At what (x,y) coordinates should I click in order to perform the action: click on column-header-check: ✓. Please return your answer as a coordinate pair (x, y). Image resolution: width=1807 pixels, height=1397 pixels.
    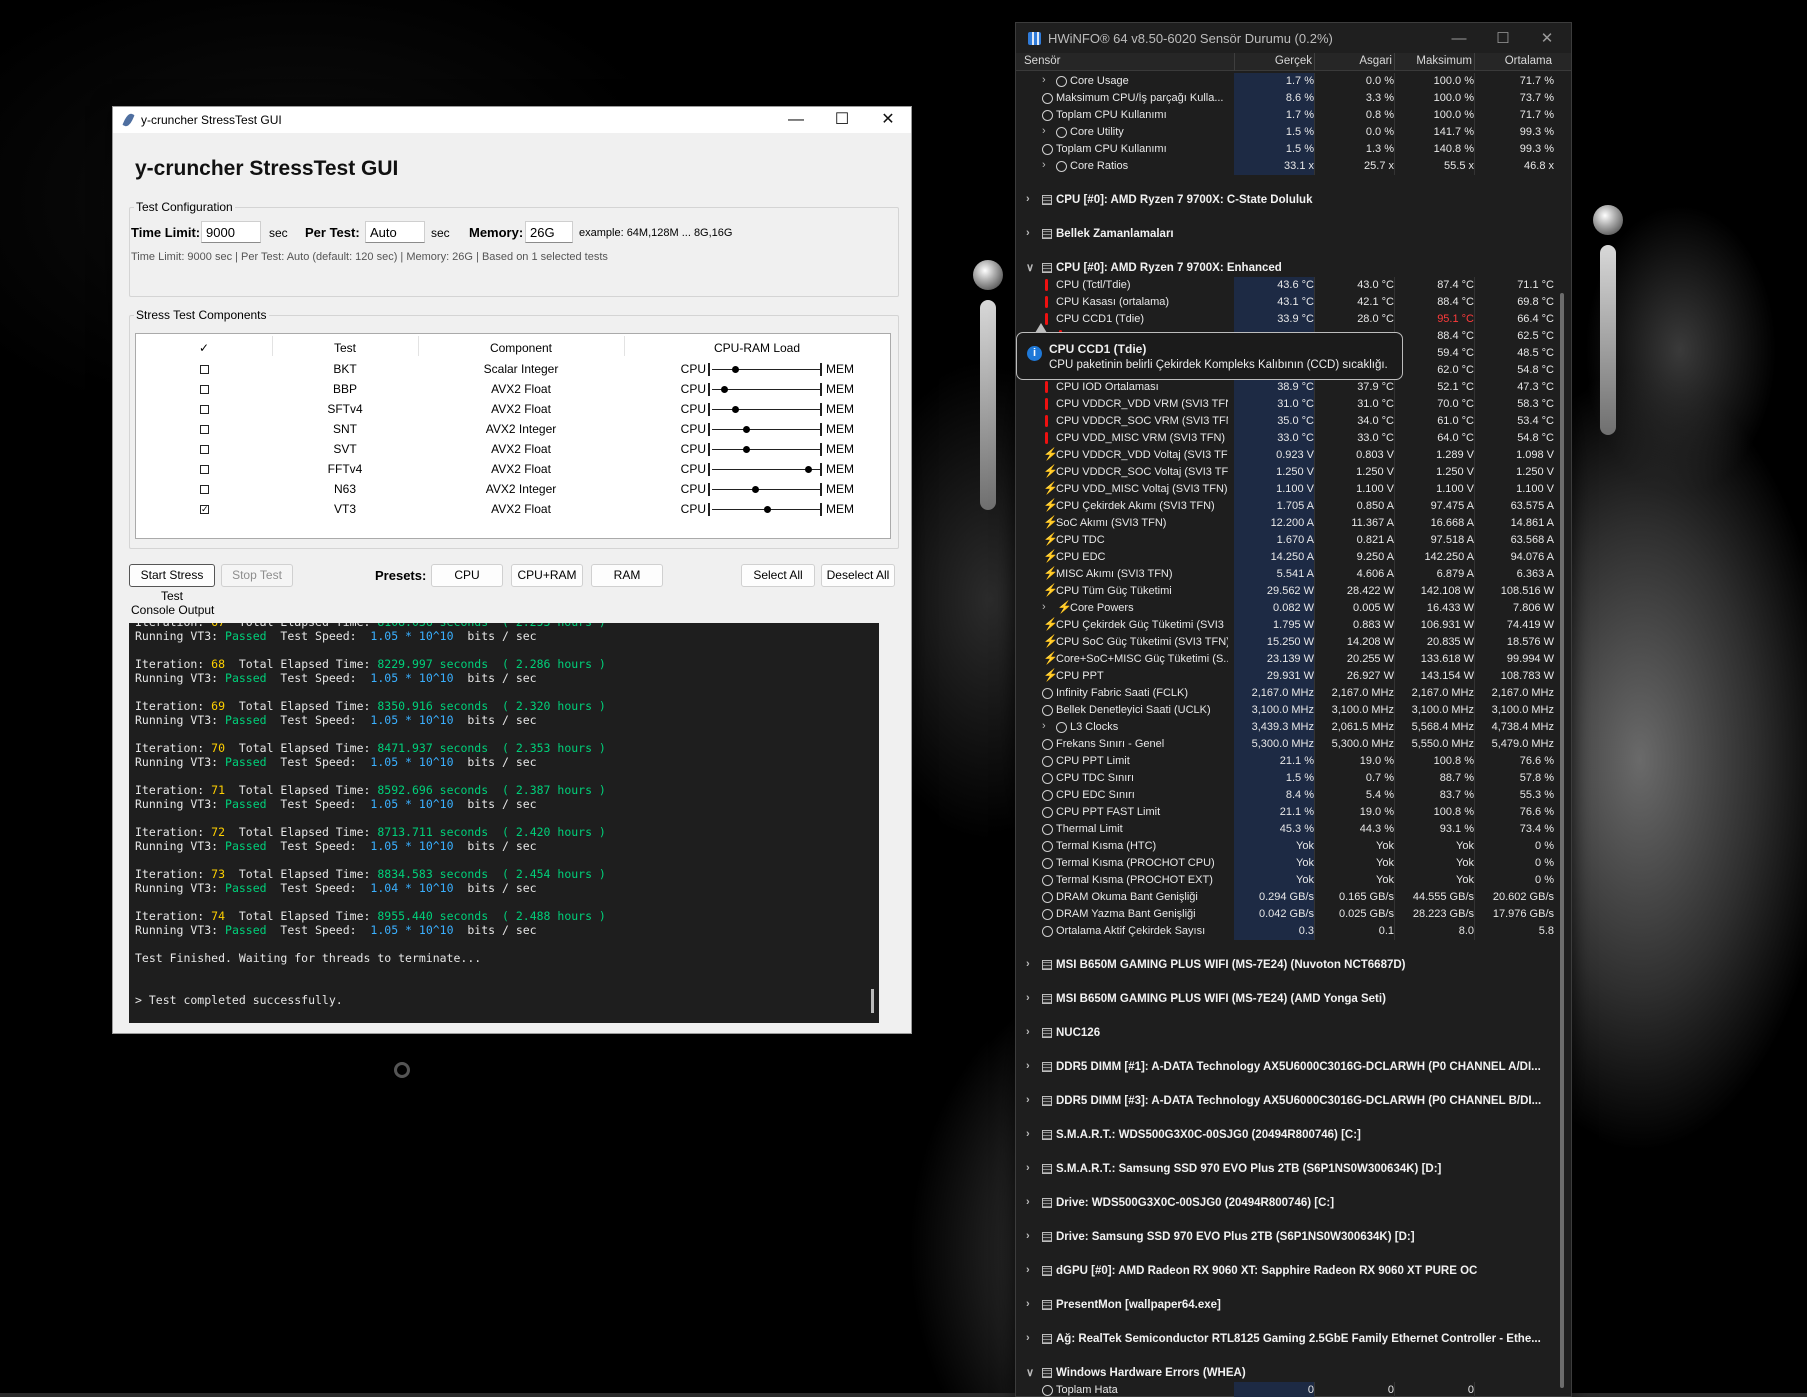
    Looking at the image, I should click on (204, 349).